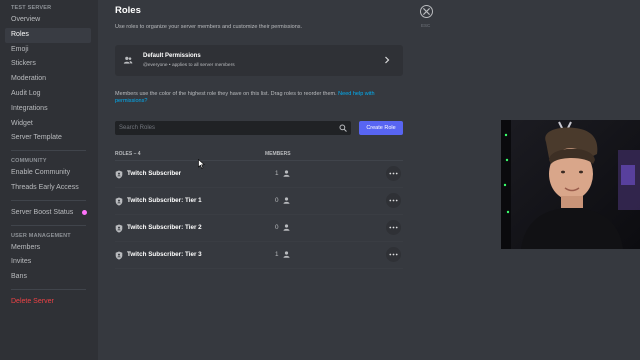  What do you see at coordinates (259, 201) in the screenshot?
I see `role-row: Twitch Subscriber: Tier 1 0` at bounding box center [259, 201].